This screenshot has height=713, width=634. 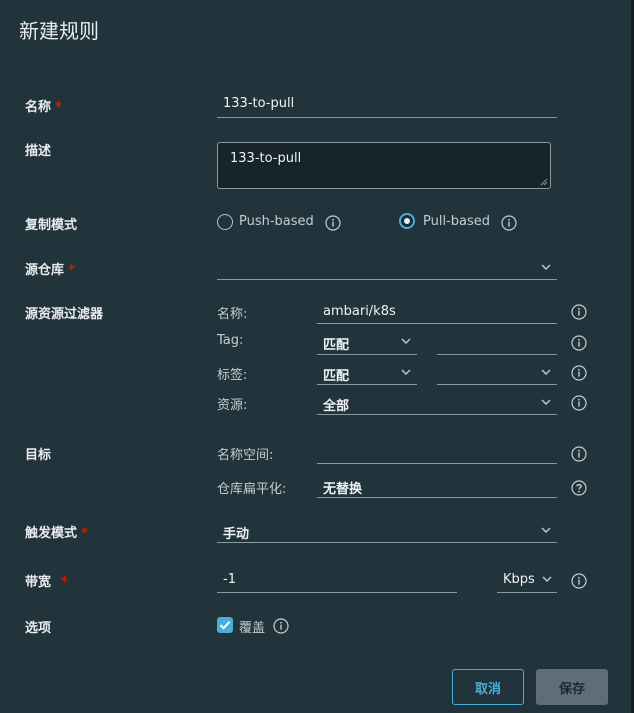 What do you see at coordinates (336, 343) in the screenshot?
I see `tag-match-select: 匹配` at bounding box center [336, 343].